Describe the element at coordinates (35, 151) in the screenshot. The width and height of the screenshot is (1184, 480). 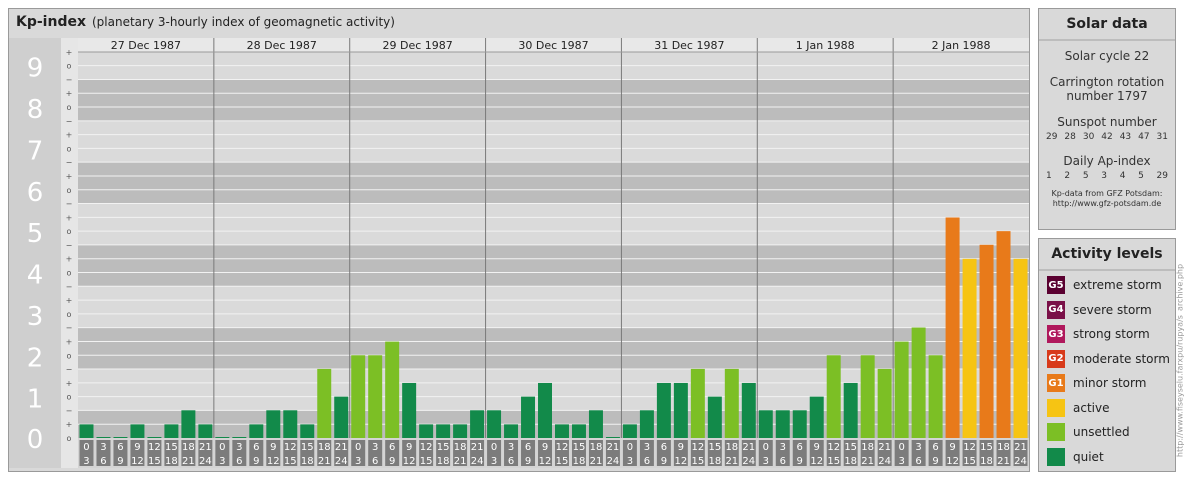
I see `y-tick-label: 7` at that location.